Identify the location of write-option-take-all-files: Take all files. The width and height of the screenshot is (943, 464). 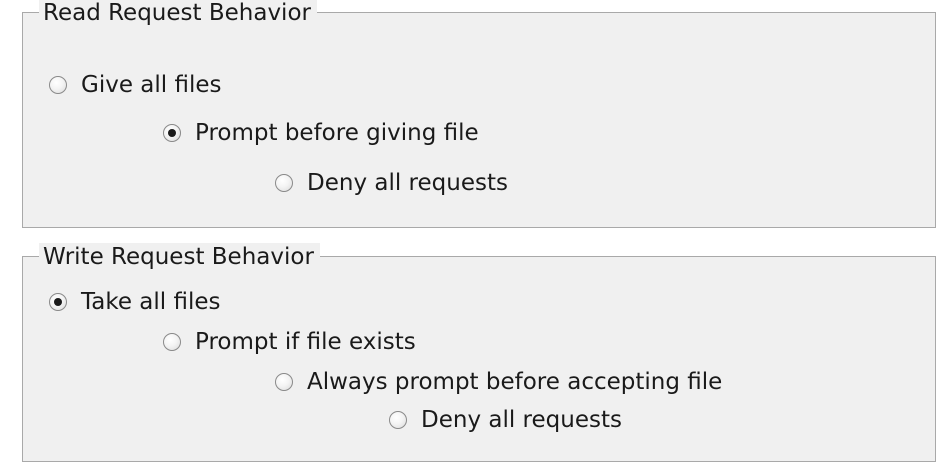
(135, 302).